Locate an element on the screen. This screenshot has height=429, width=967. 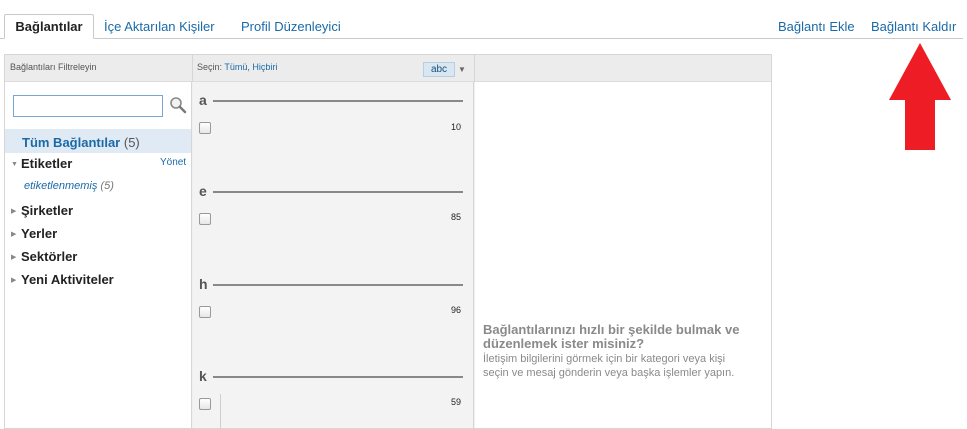
all-connections-row: Tüm Bağlantılar (5) is located at coordinates (98, 141).